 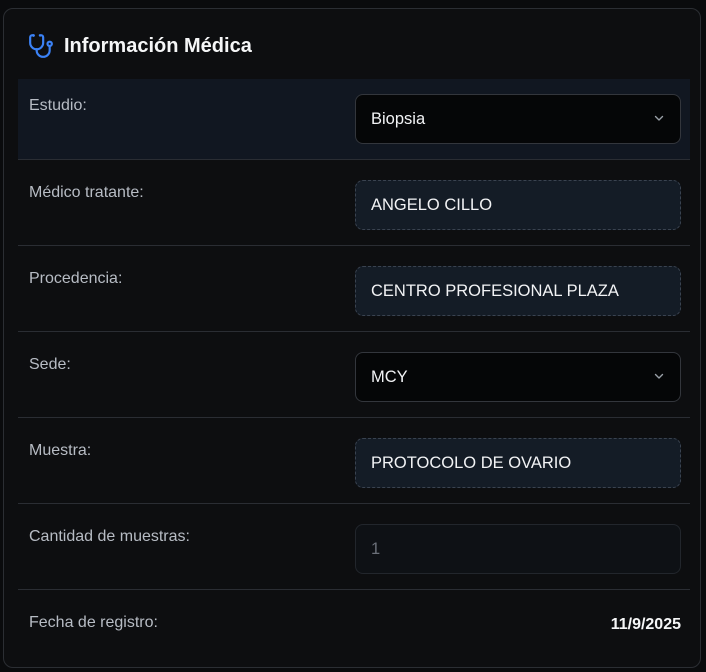 What do you see at coordinates (60, 450) in the screenshot?
I see `muestra-label: Muestra:` at bounding box center [60, 450].